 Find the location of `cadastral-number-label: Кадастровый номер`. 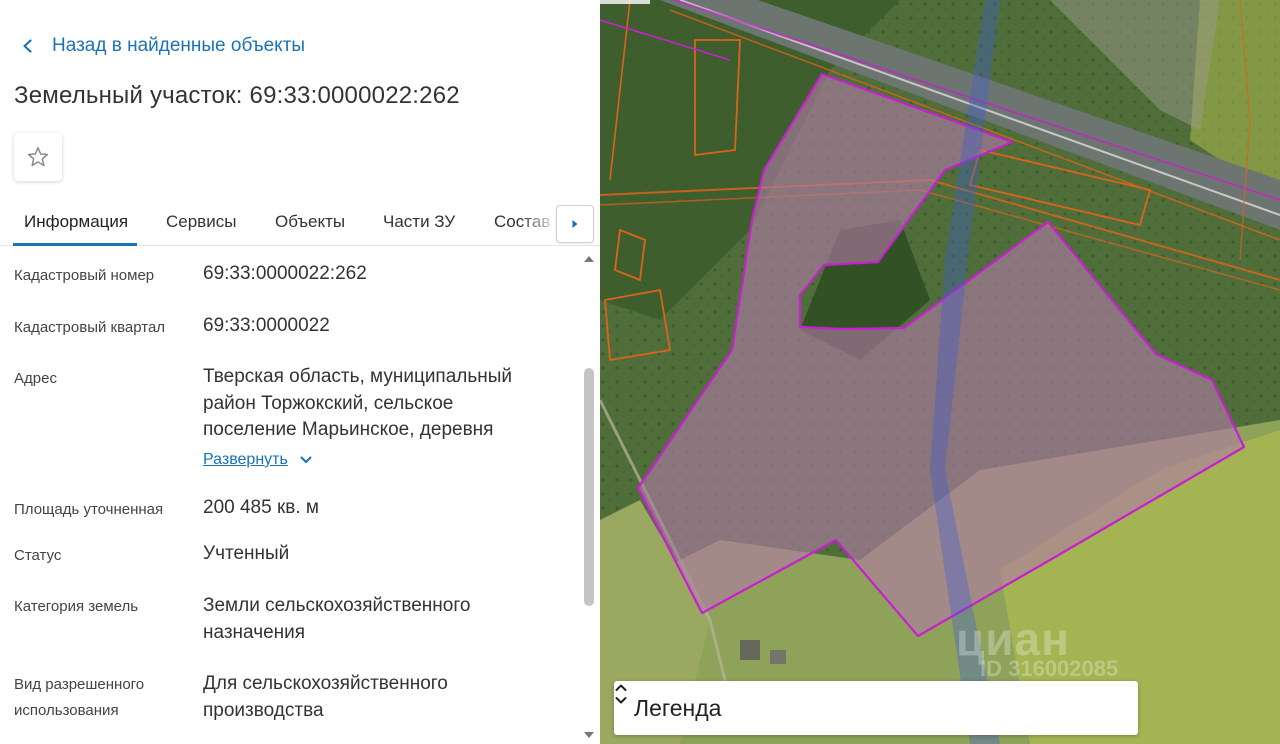

cadastral-number-label: Кадастровый номер is located at coordinates (84, 275).